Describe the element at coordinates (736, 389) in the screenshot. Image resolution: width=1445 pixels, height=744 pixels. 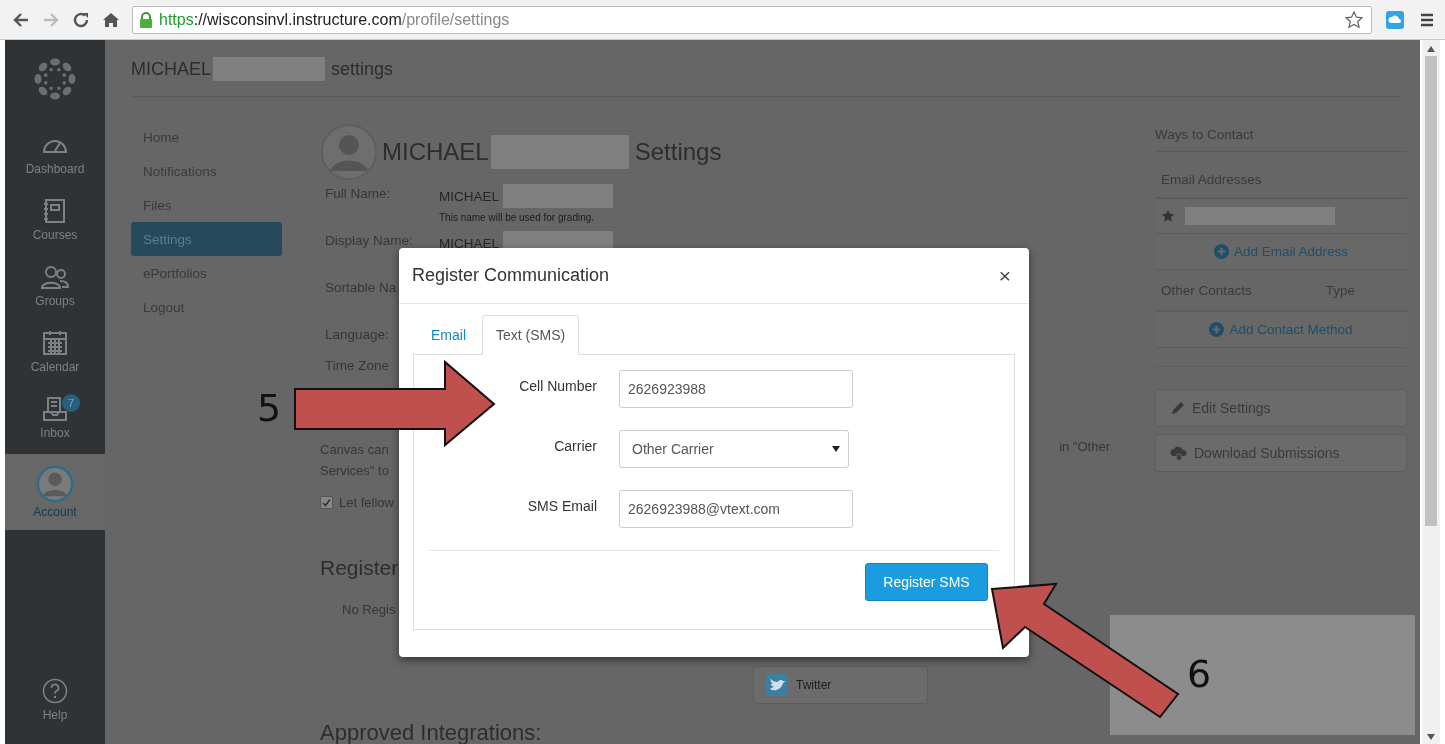
I see `input-field: 2626923988` at that location.